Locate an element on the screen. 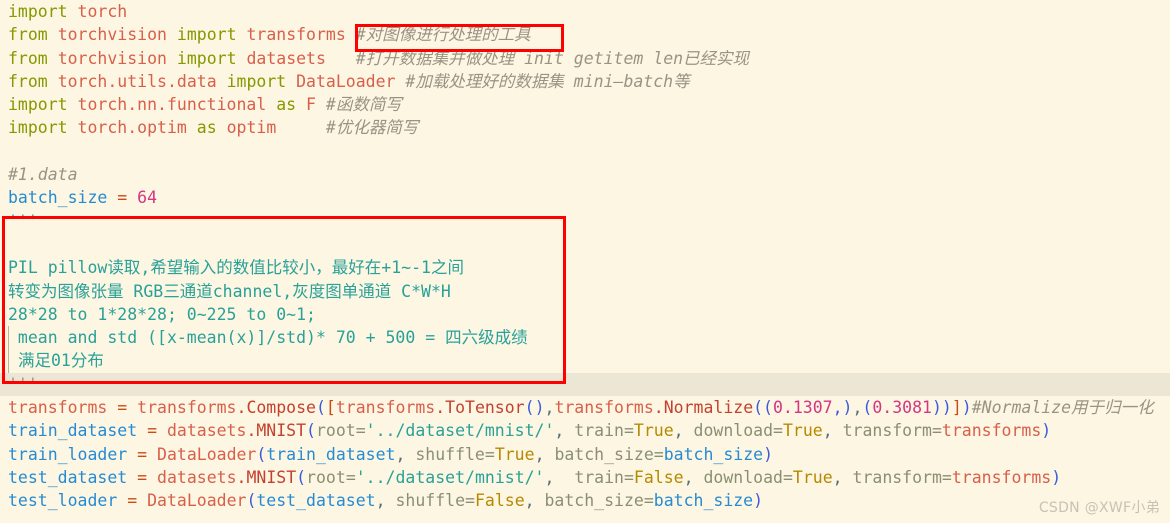 The width and height of the screenshot is (1170, 523). code-token: PIL pillow is located at coordinates (58, 268).